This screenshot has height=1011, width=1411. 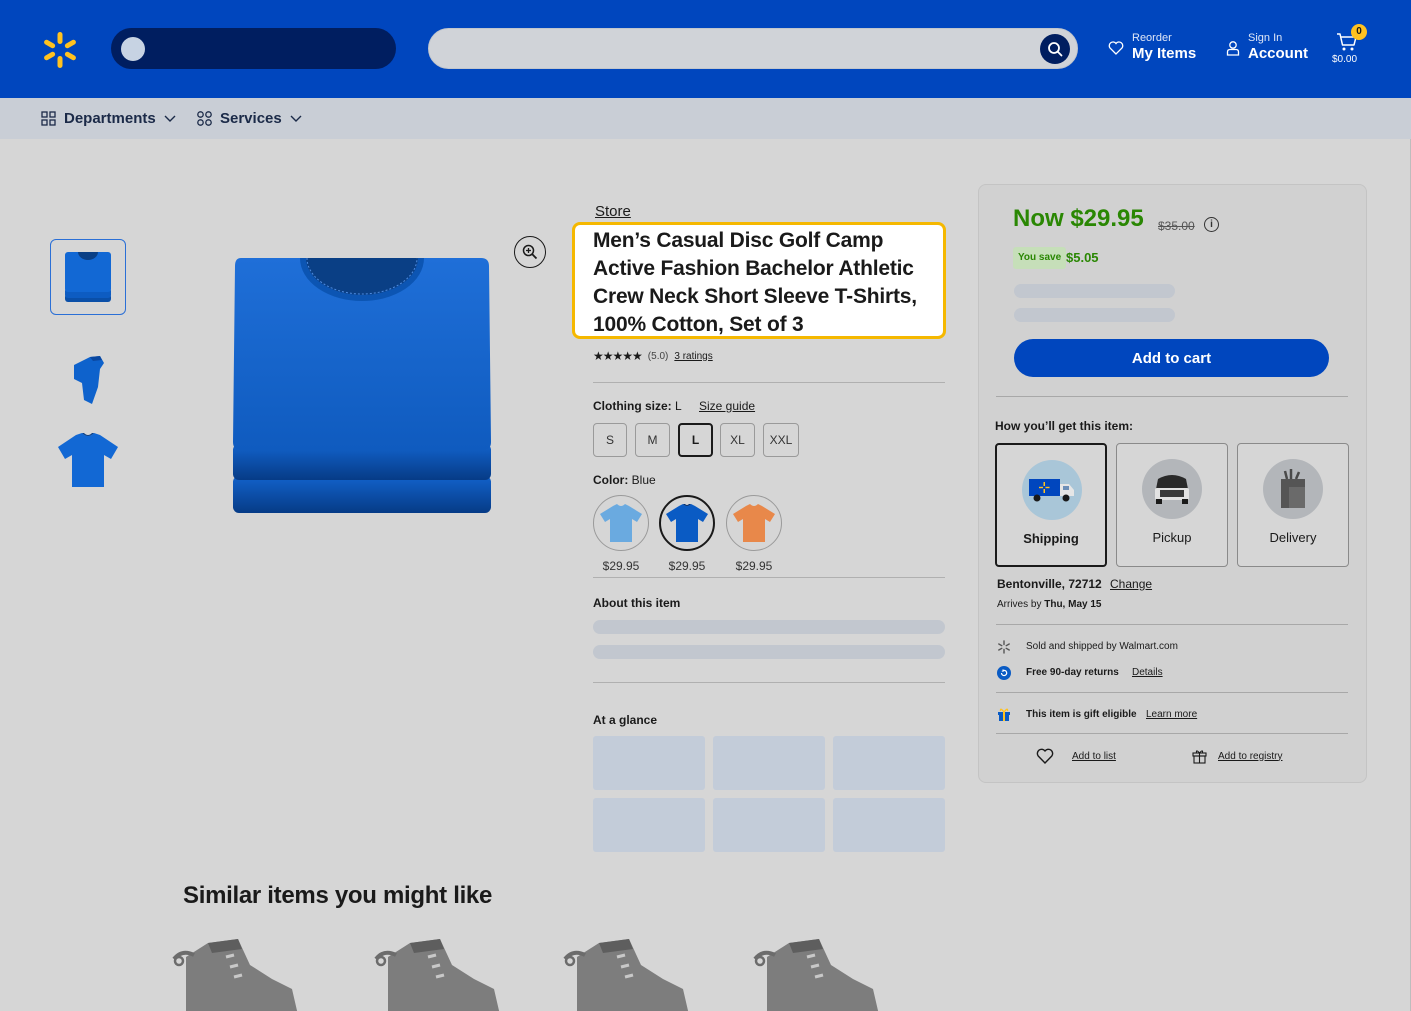 What do you see at coordinates (1171, 358) in the screenshot?
I see `add-to-cart-button: Add to cart` at bounding box center [1171, 358].